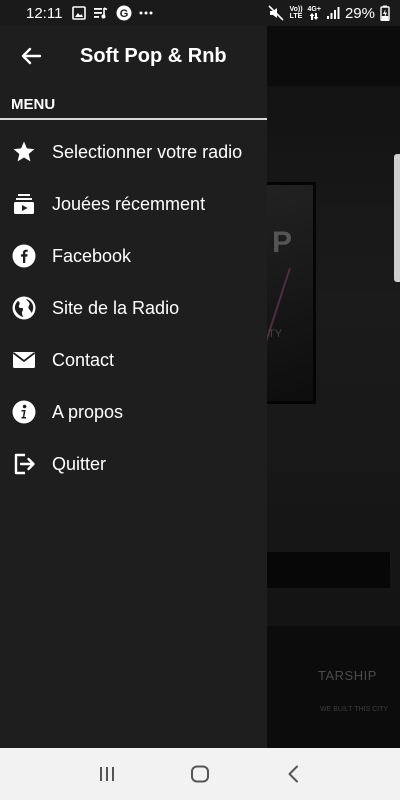 The height and width of the screenshot is (800, 400). I want to click on menu-item-label: A propos, so click(88, 411).